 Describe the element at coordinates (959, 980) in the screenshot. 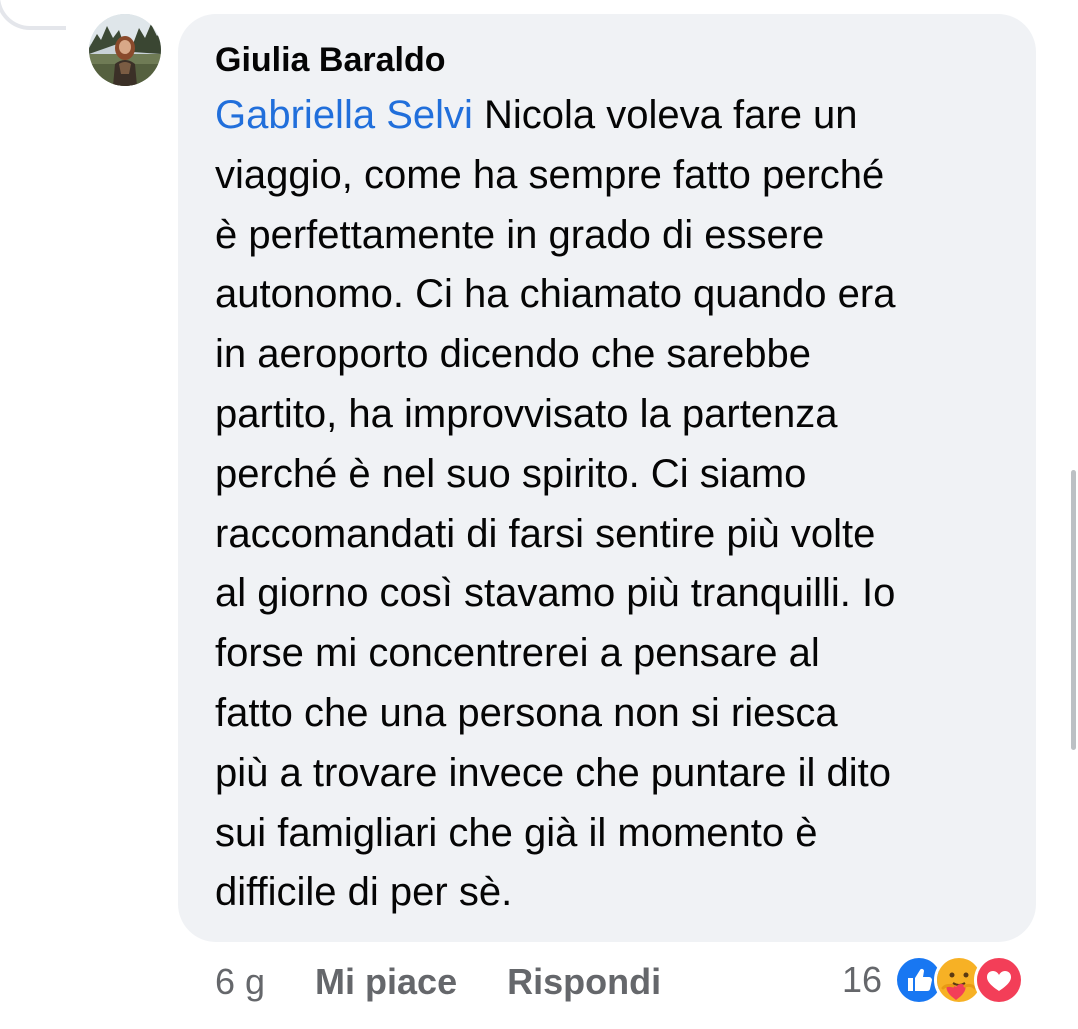

I see `reaction-icons` at that location.